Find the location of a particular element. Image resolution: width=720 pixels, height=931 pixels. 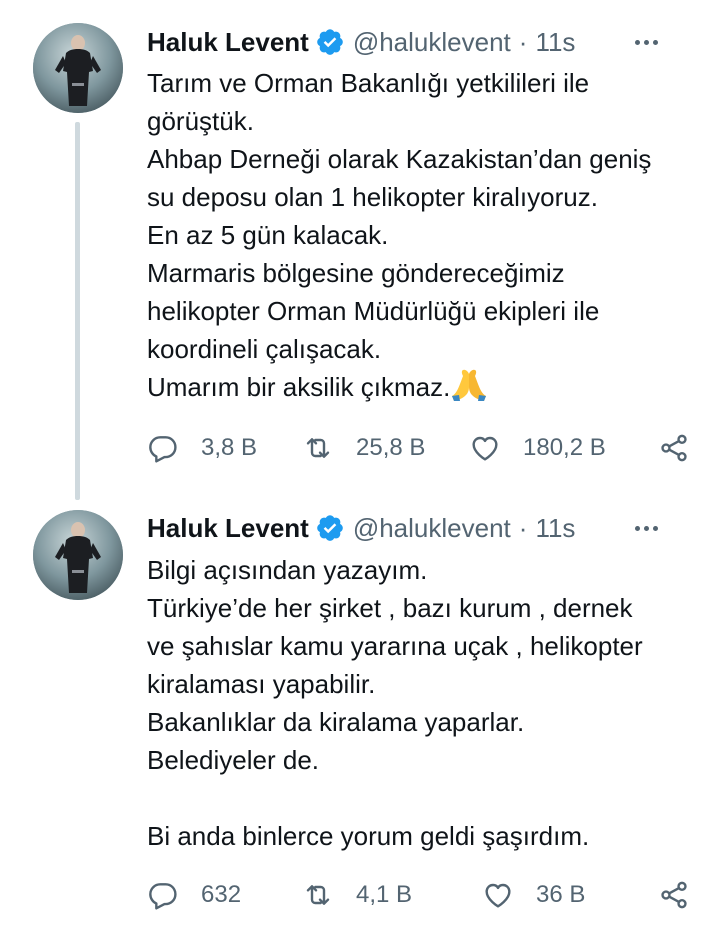

retweet-button: 4,1 B is located at coordinates (357, 895).